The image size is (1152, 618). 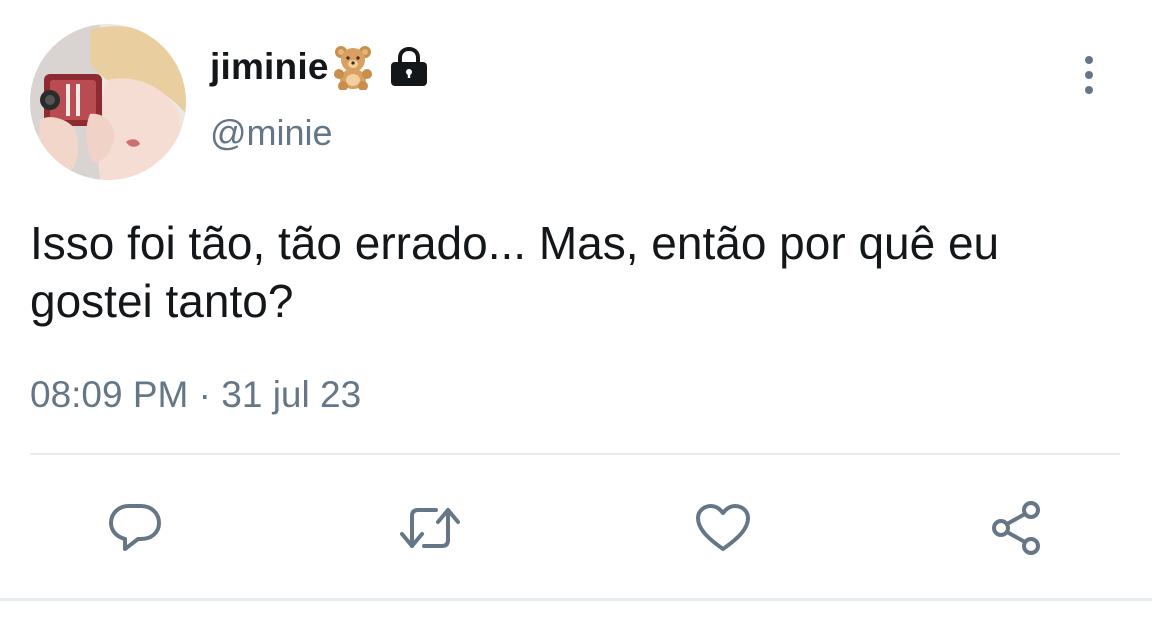 What do you see at coordinates (269, 67) in the screenshot?
I see `display-name: jiminie` at bounding box center [269, 67].